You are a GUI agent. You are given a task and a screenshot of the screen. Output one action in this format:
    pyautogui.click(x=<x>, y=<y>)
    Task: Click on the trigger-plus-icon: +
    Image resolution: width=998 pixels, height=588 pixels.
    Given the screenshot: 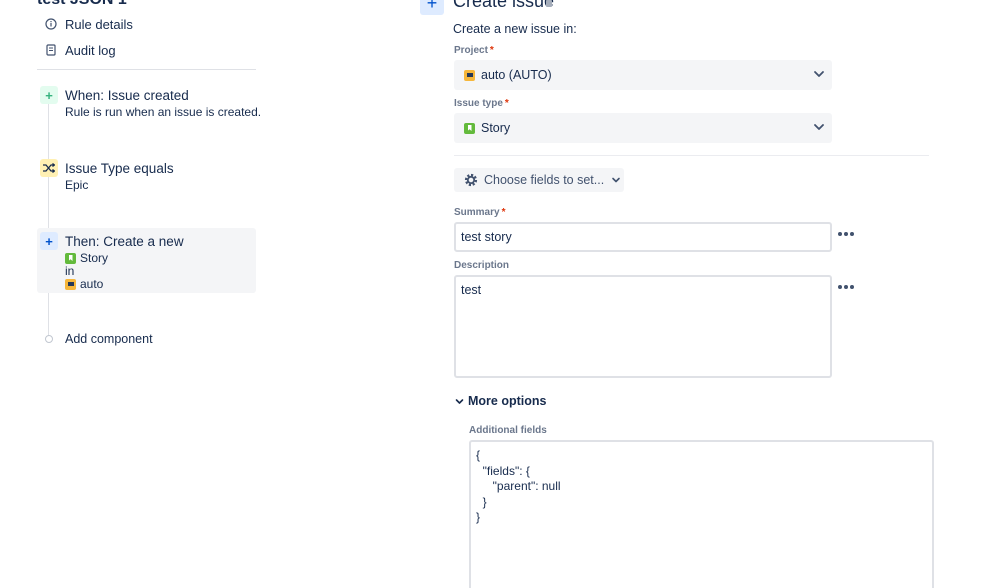 What is the action you would take?
    pyautogui.click(x=49, y=95)
    